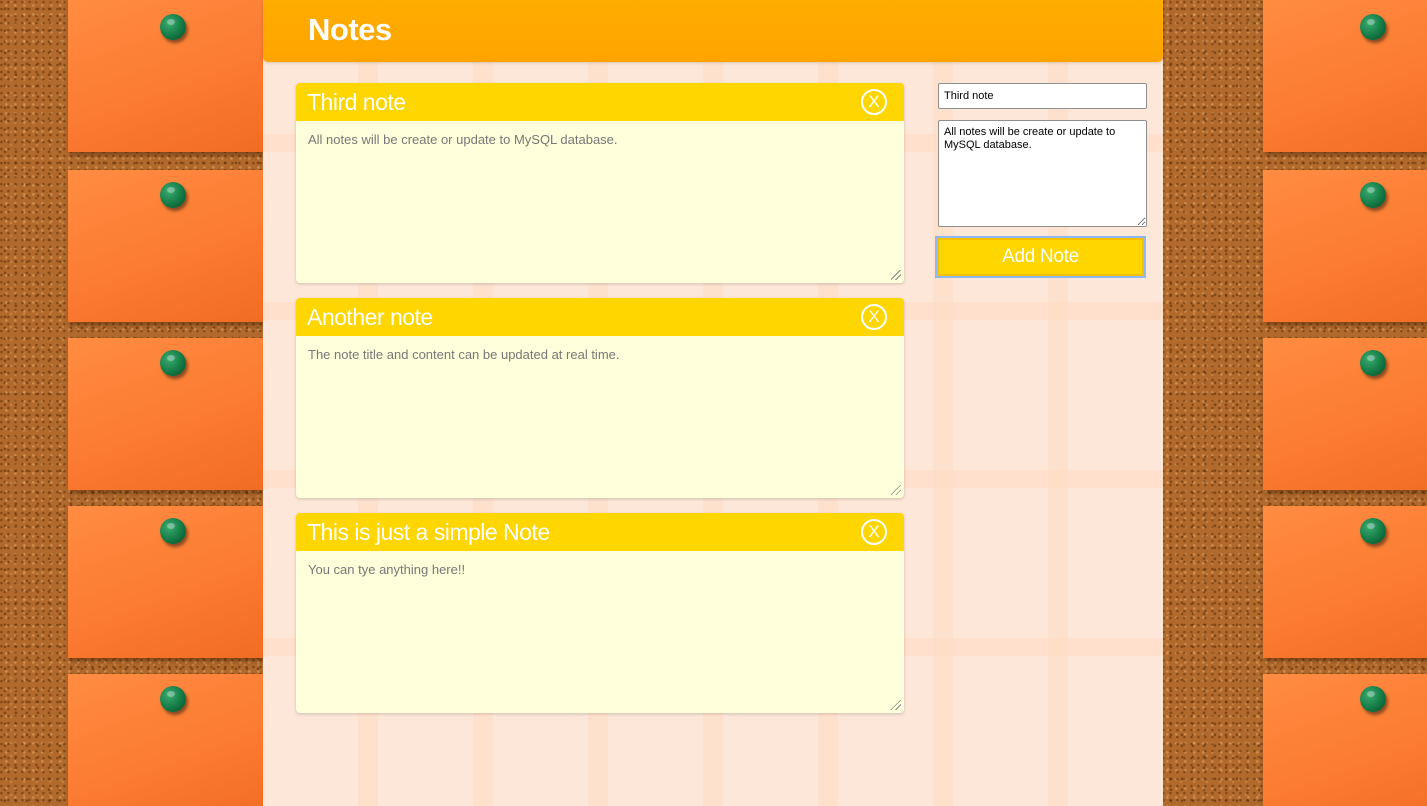 This screenshot has width=1427, height=806. I want to click on note-header: This is just a simple Note X, so click(600, 532).